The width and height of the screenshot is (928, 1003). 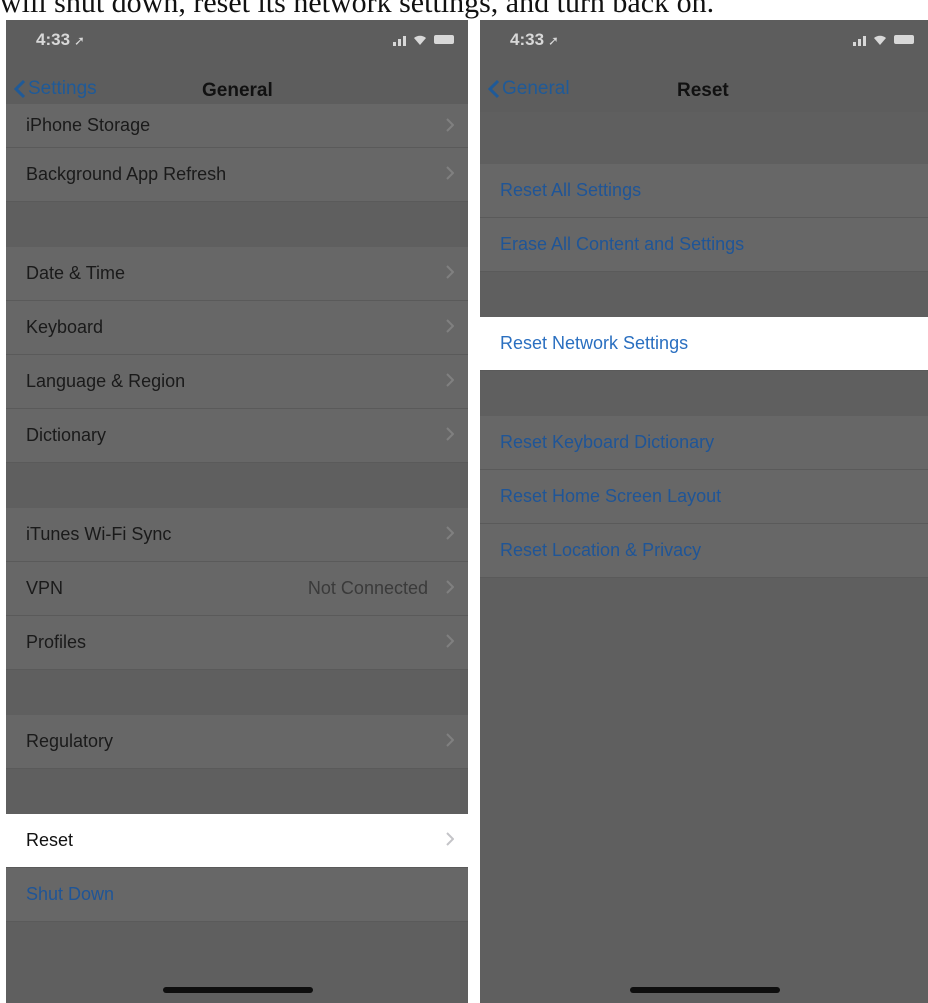 What do you see at coordinates (704, 551) in the screenshot?
I see `row-reset-location-privacy: Reset Location & Privacy` at bounding box center [704, 551].